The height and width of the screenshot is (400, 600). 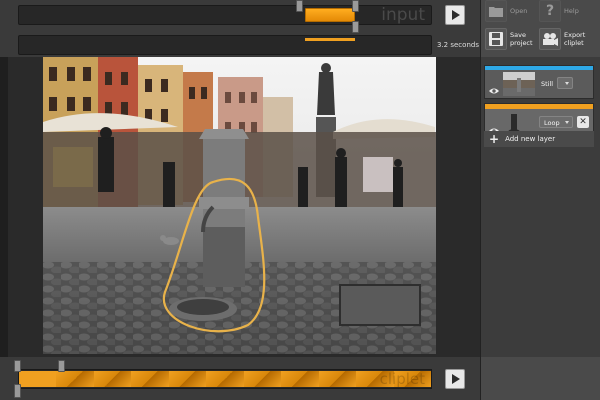 I want to click on duration-track, so click(x=225, y=45).